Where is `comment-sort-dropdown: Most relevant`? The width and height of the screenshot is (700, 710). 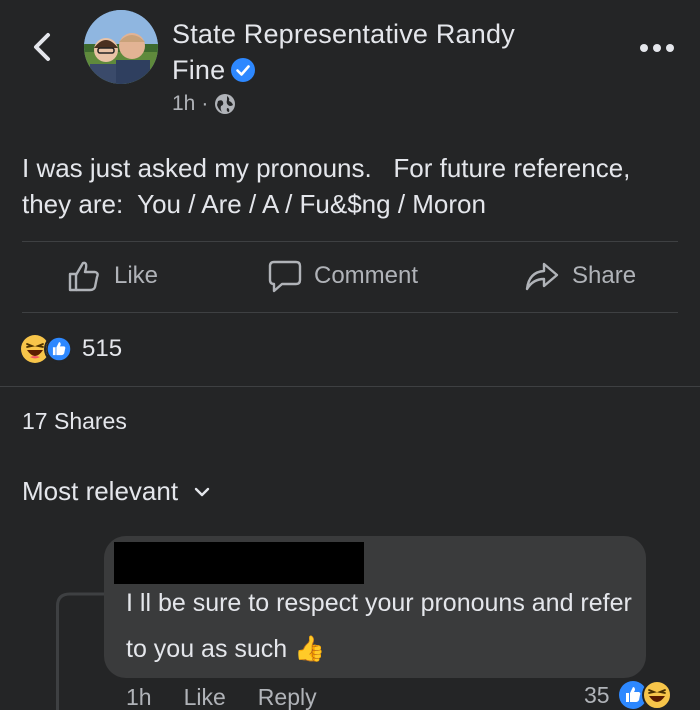
comment-sort-dropdown: Most relevant is located at coordinates (116, 491).